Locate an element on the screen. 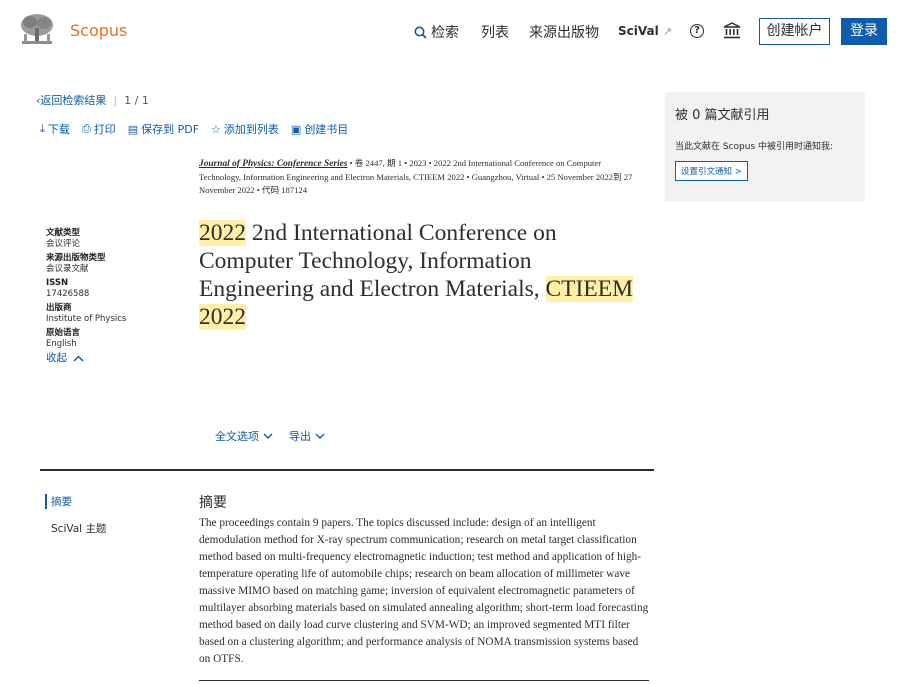 Image resolution: width=903 pixels, height=684 pixels. save-pdf-button: ▤ 保存到 PDF is located at coordinates (163, 129).